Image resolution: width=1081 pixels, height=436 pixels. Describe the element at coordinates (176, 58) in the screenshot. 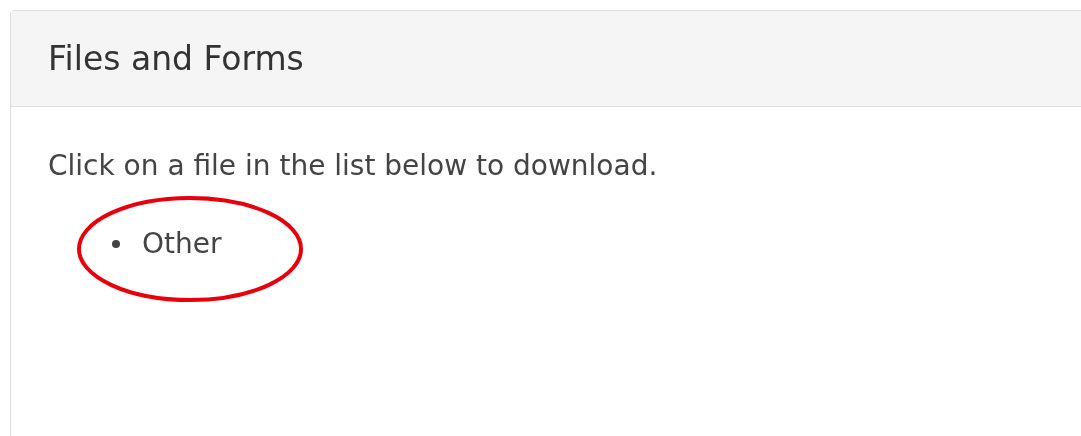

I see `panel-title: Files and Forms` at that location.